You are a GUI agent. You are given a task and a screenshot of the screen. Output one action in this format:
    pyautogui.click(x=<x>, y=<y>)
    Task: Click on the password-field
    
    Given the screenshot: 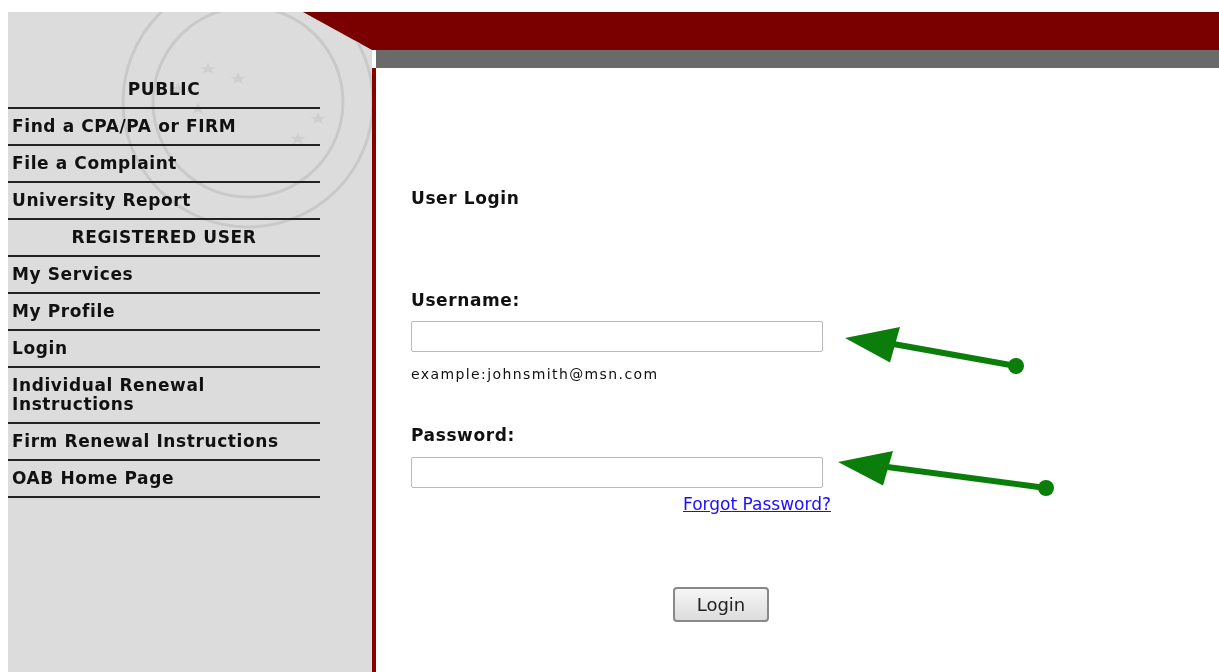 What is the action you would take?
    pyautogui.click(x=617, y=472)
    